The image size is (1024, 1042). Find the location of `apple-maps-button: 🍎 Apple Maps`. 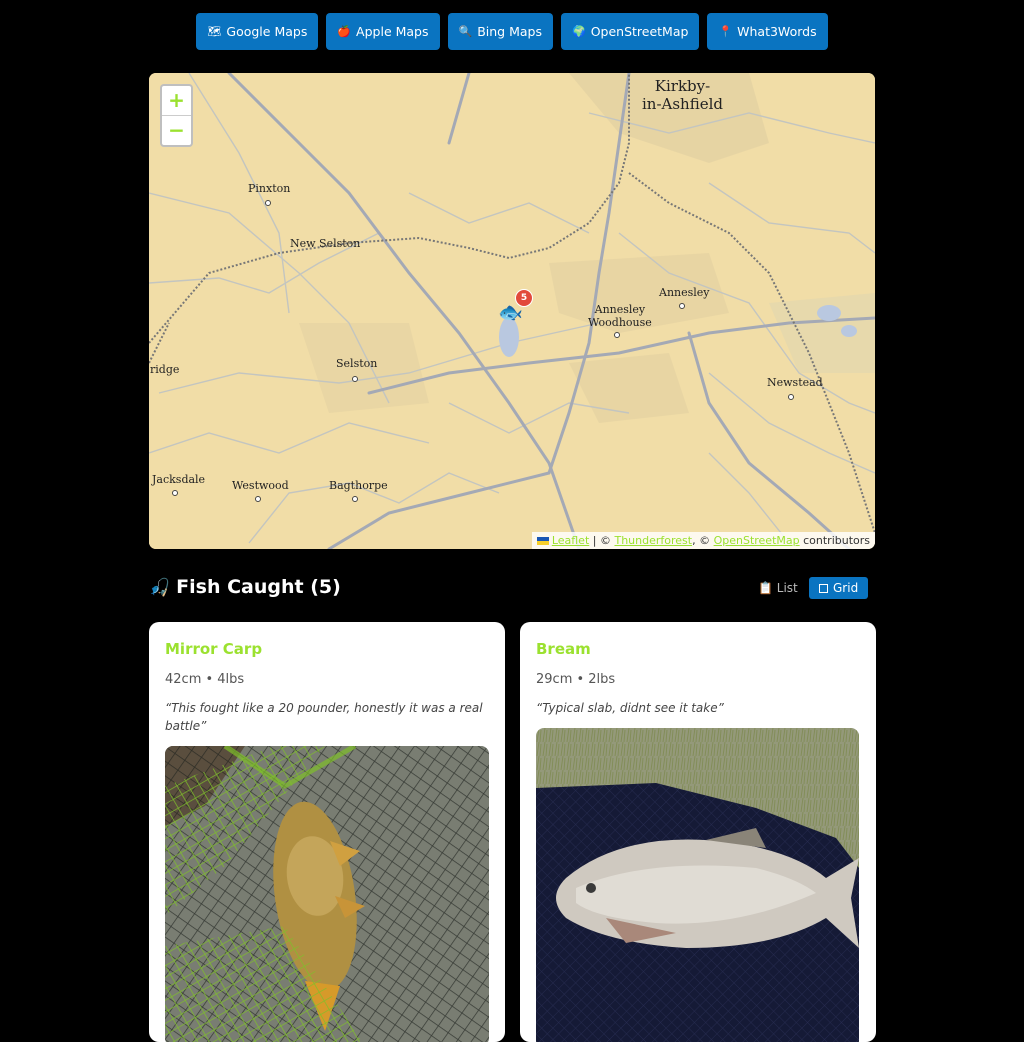

apple-maps-button: 🍎 Apple Maps is located at coordinates (383, 31).